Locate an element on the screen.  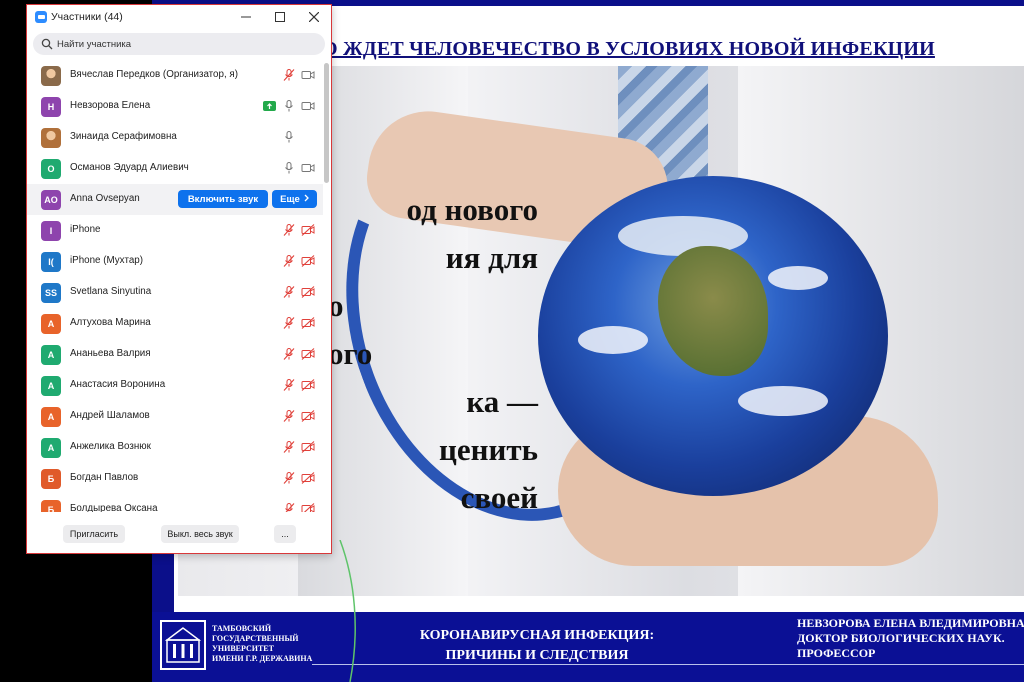
maximize-icon is located at coordinates (280, 17).